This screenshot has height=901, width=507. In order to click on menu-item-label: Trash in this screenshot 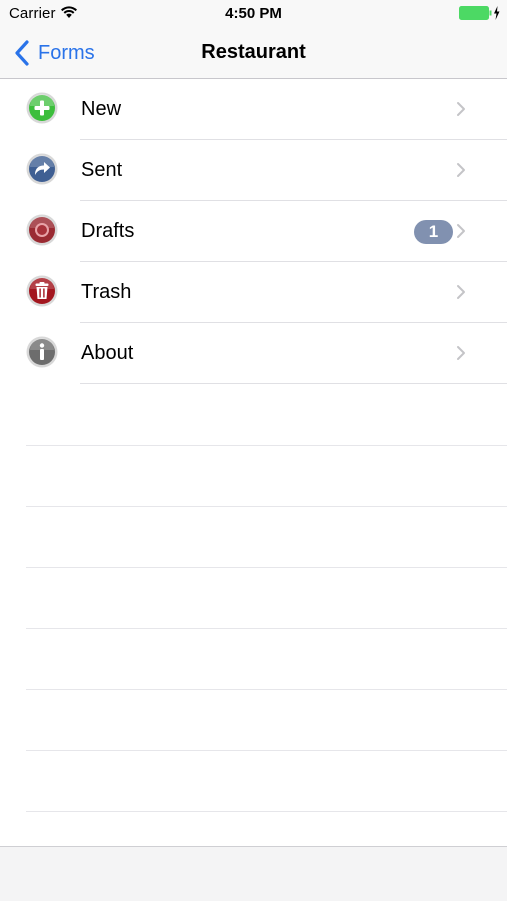, I will do `click(106, 292)`.